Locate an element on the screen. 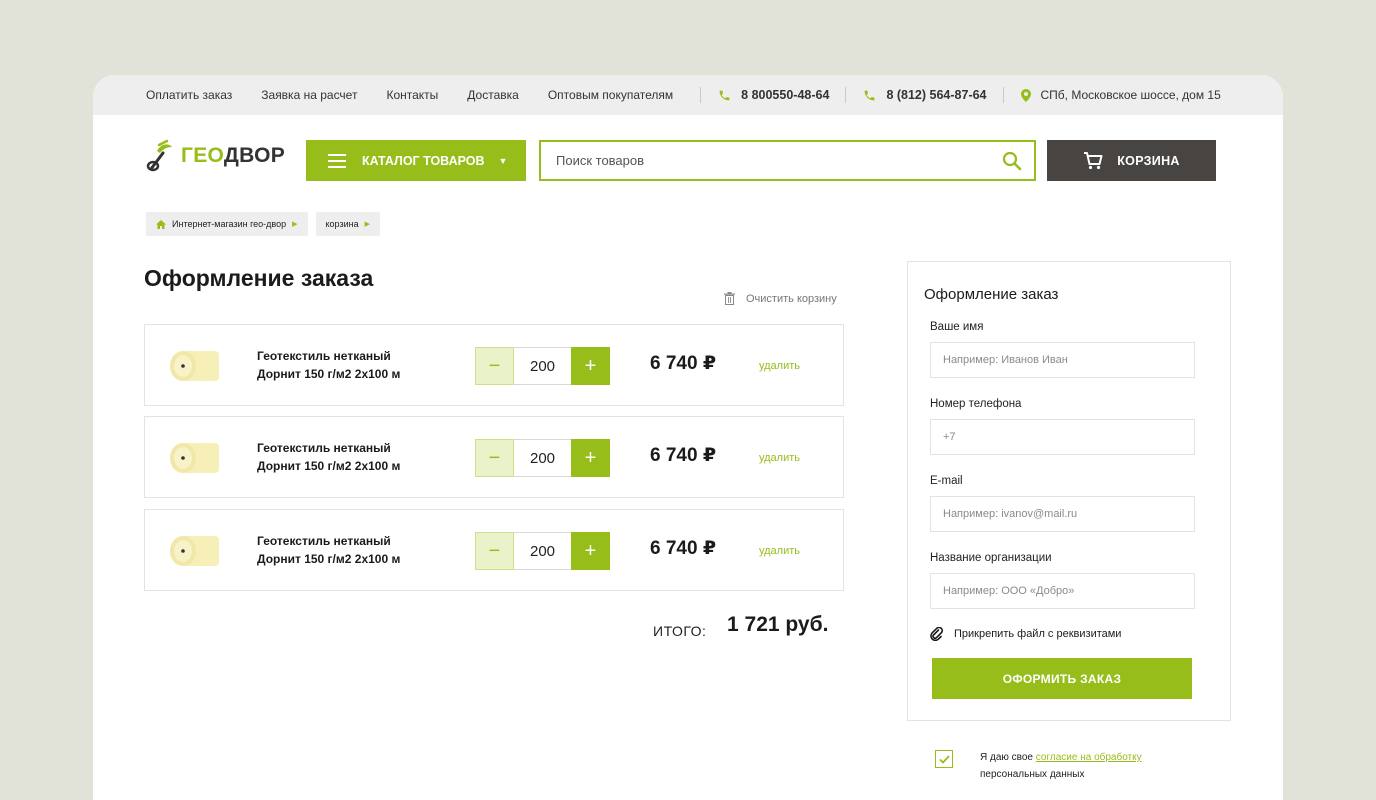 The height and width of the screenshot is (800, 1376). hamburger-icon is located at coordinates (337, 160).